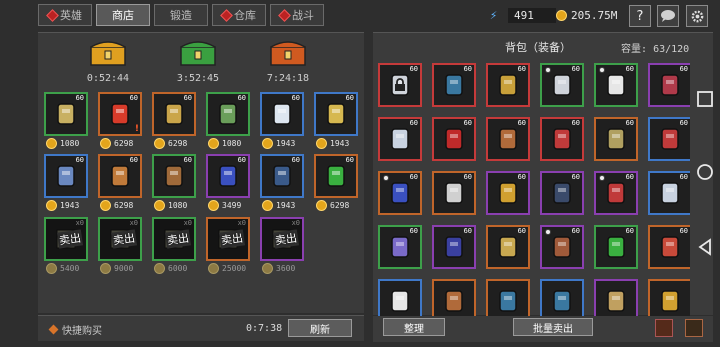  I want to click on bulk-sell-button: 批量卖出, so click(553, 327).